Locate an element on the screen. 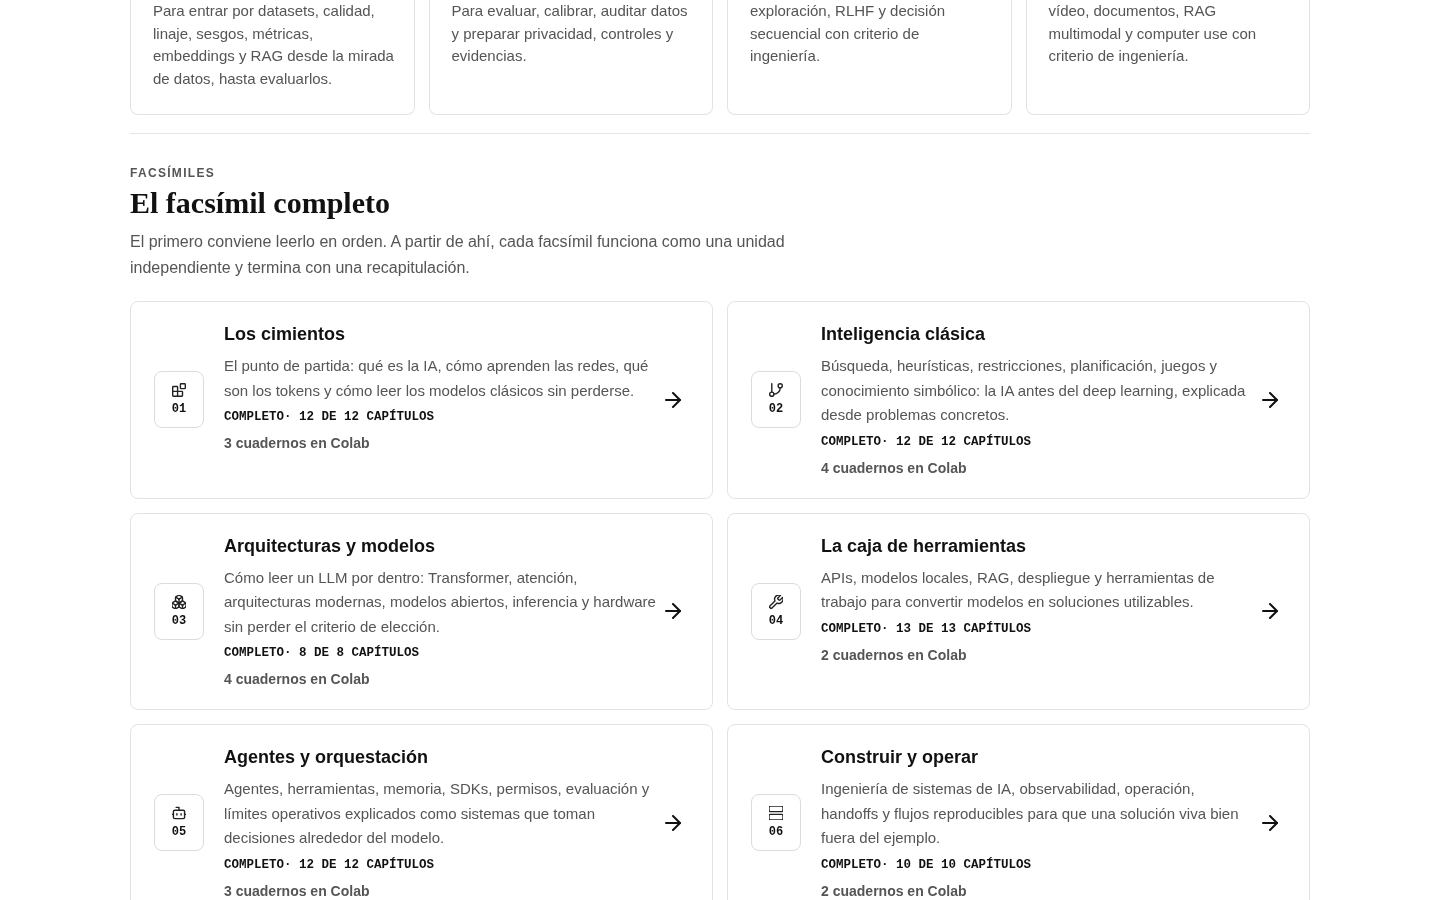 This screenshot has height=900, width=1440. section-title: El facsímil completo is located at coordinates (260, 203).